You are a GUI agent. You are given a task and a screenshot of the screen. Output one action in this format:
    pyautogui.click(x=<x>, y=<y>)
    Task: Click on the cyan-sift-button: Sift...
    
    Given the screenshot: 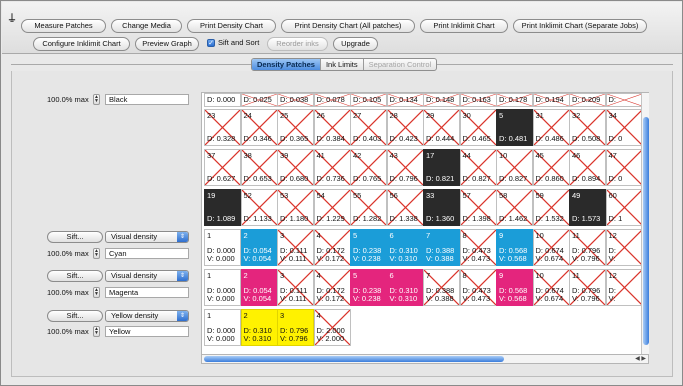 What is the action you would take?
    pyautogui.click(x=75, y=237)
    